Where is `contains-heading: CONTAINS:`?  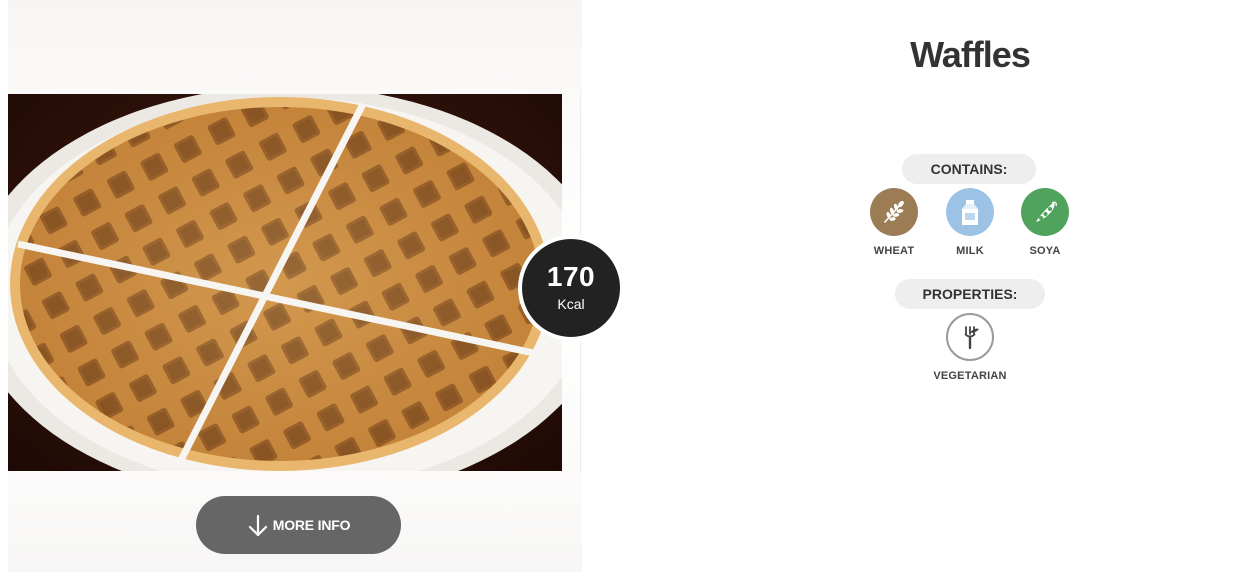 contains-heading: CONTAINS: is located at coordinates (969, 169).